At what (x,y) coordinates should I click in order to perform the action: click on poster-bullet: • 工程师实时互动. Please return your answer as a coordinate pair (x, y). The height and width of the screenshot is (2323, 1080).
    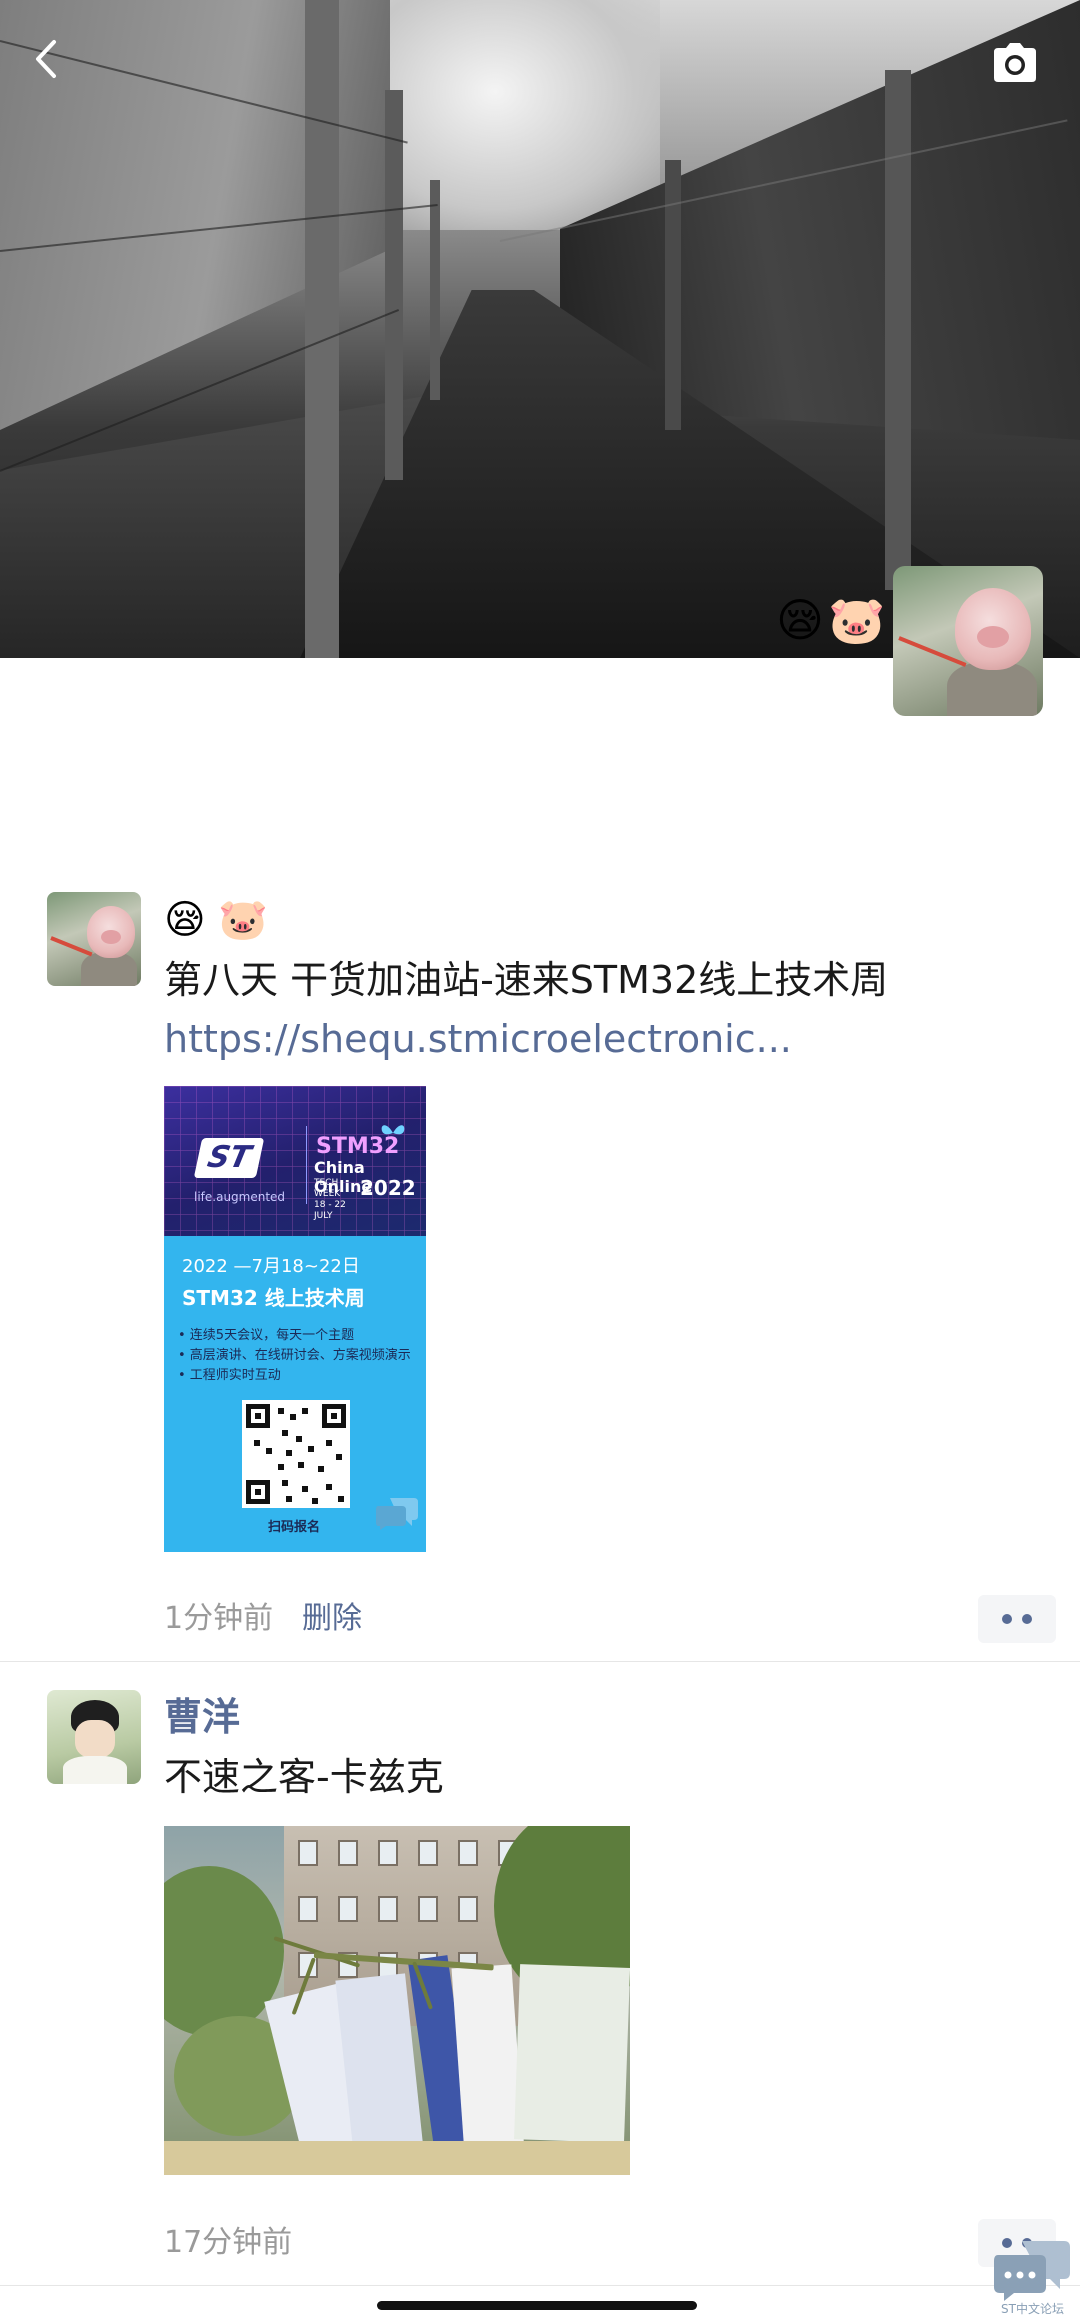
    Looking at the image, I should click on (229, 1375).